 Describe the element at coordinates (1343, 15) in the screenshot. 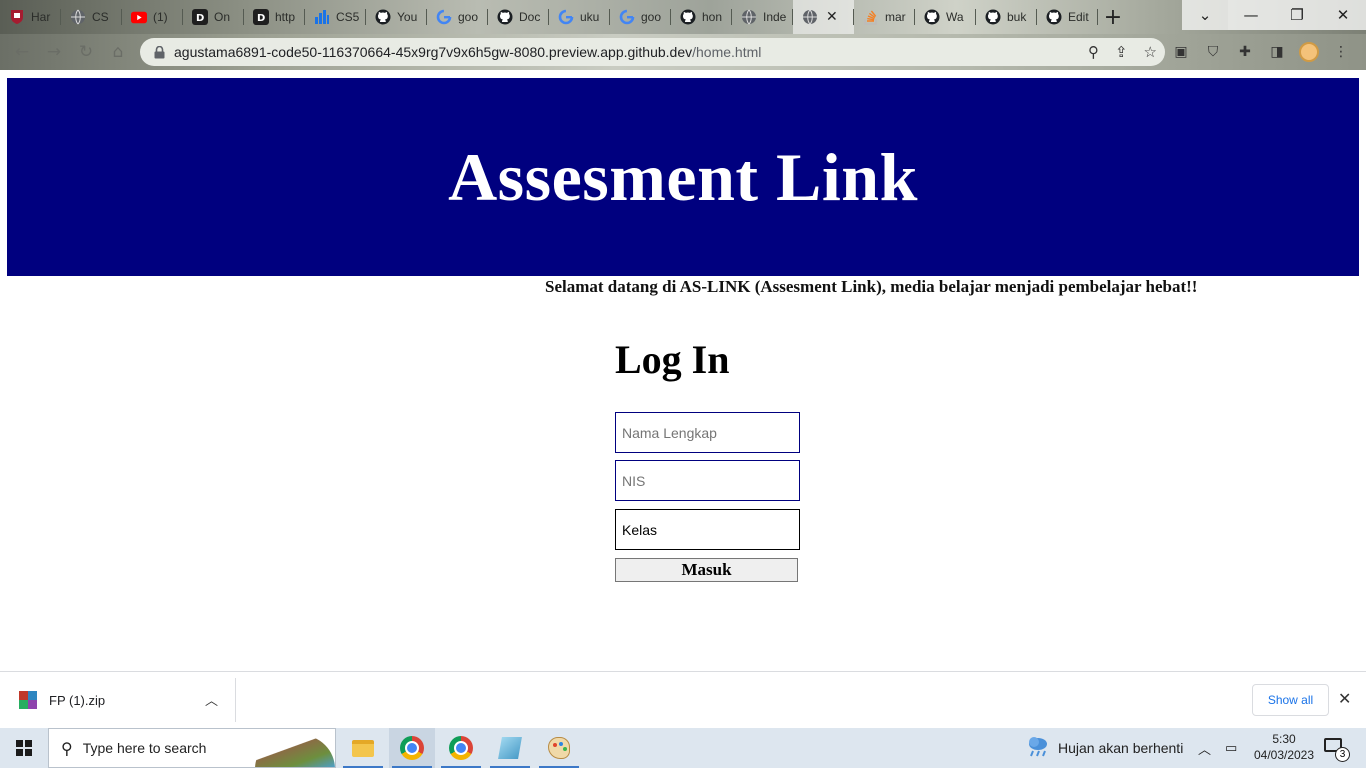

I see `close-window-button: ✕` at that location.